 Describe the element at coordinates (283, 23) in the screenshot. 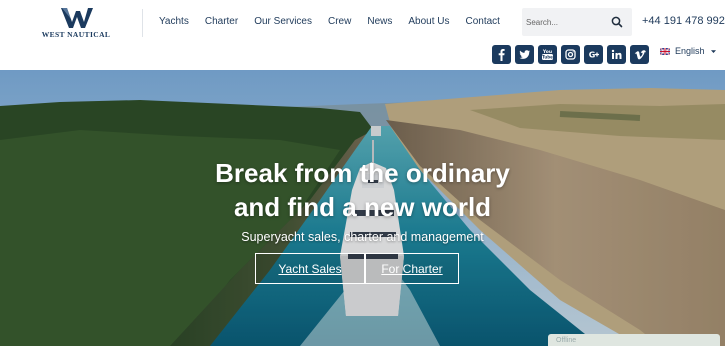

I see `nav-our-services: Our Services` at that location.